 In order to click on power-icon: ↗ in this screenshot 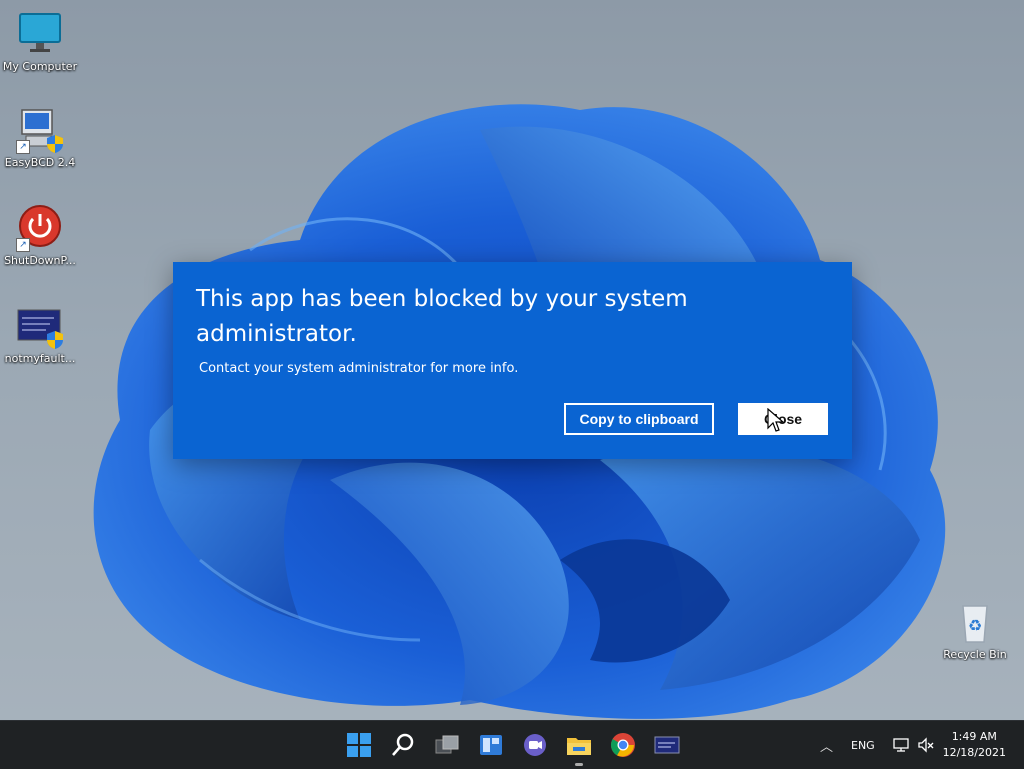, I will do `click(40, 228)`.